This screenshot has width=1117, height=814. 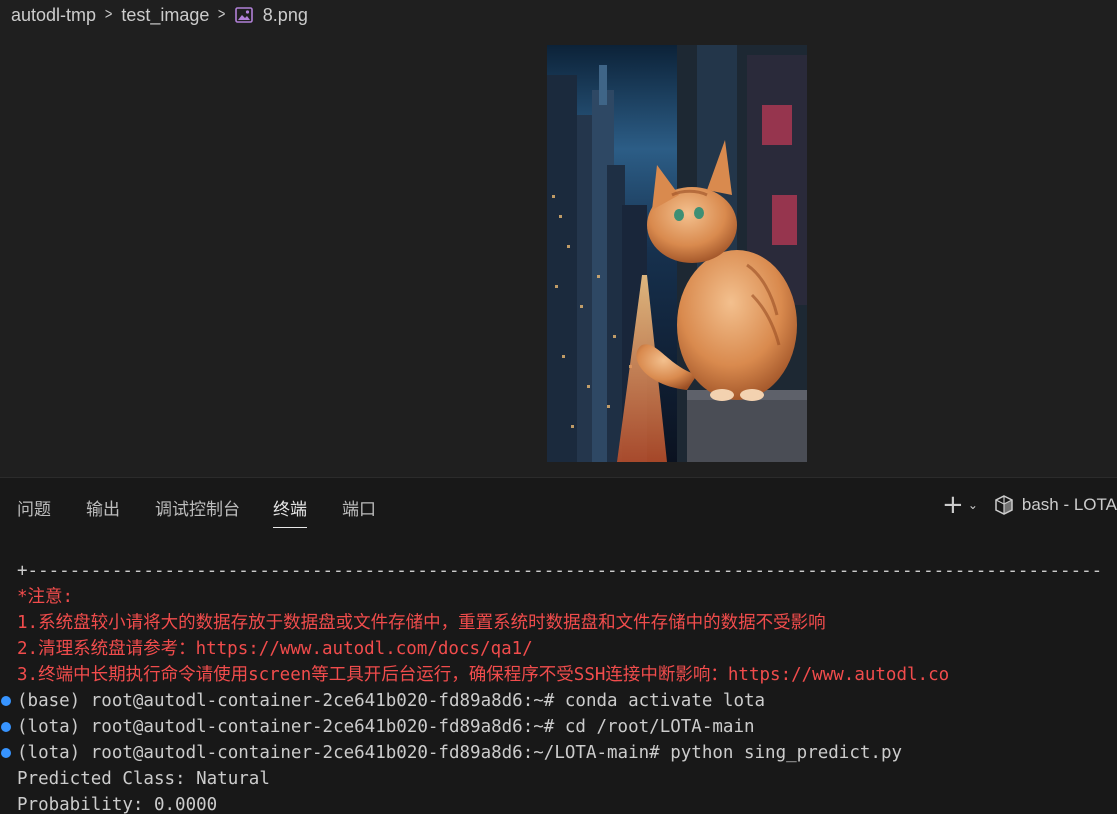 I want to click on image-file-icon, so click(x=243, y=15).